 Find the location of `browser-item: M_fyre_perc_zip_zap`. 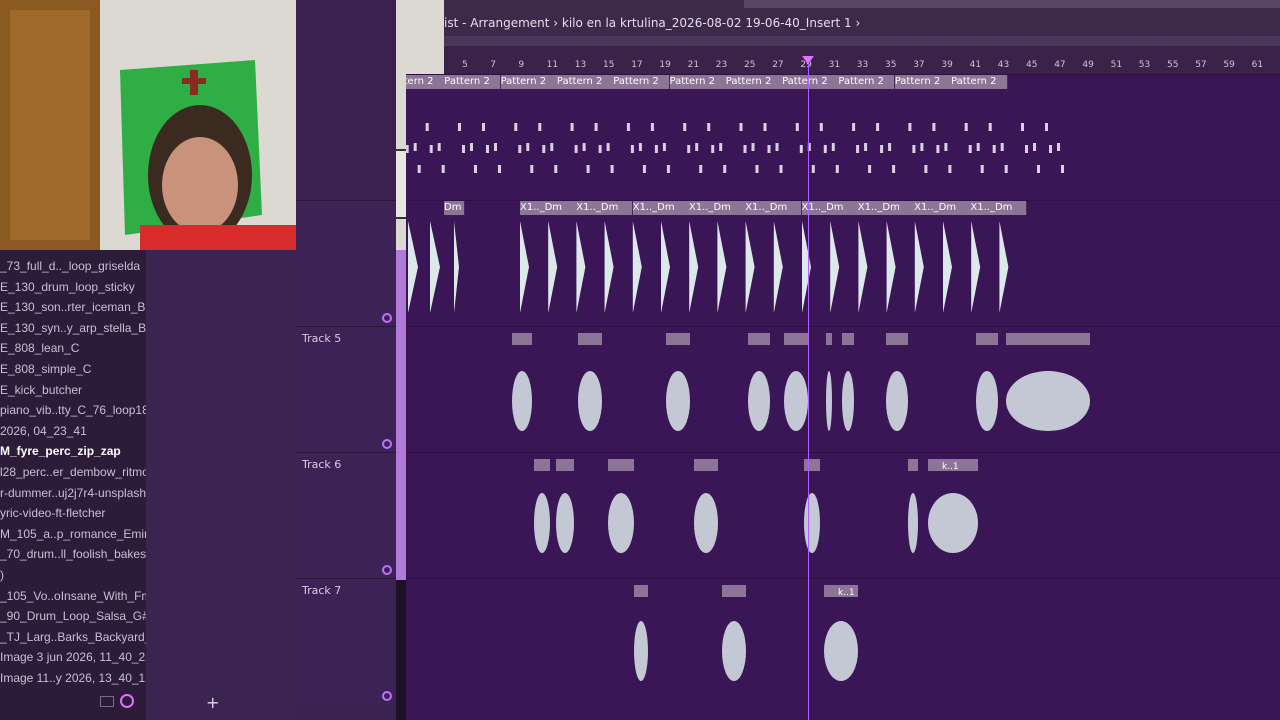

browser-item: M_fyre_perc_zip_zap is located at coordinates (73, 451).